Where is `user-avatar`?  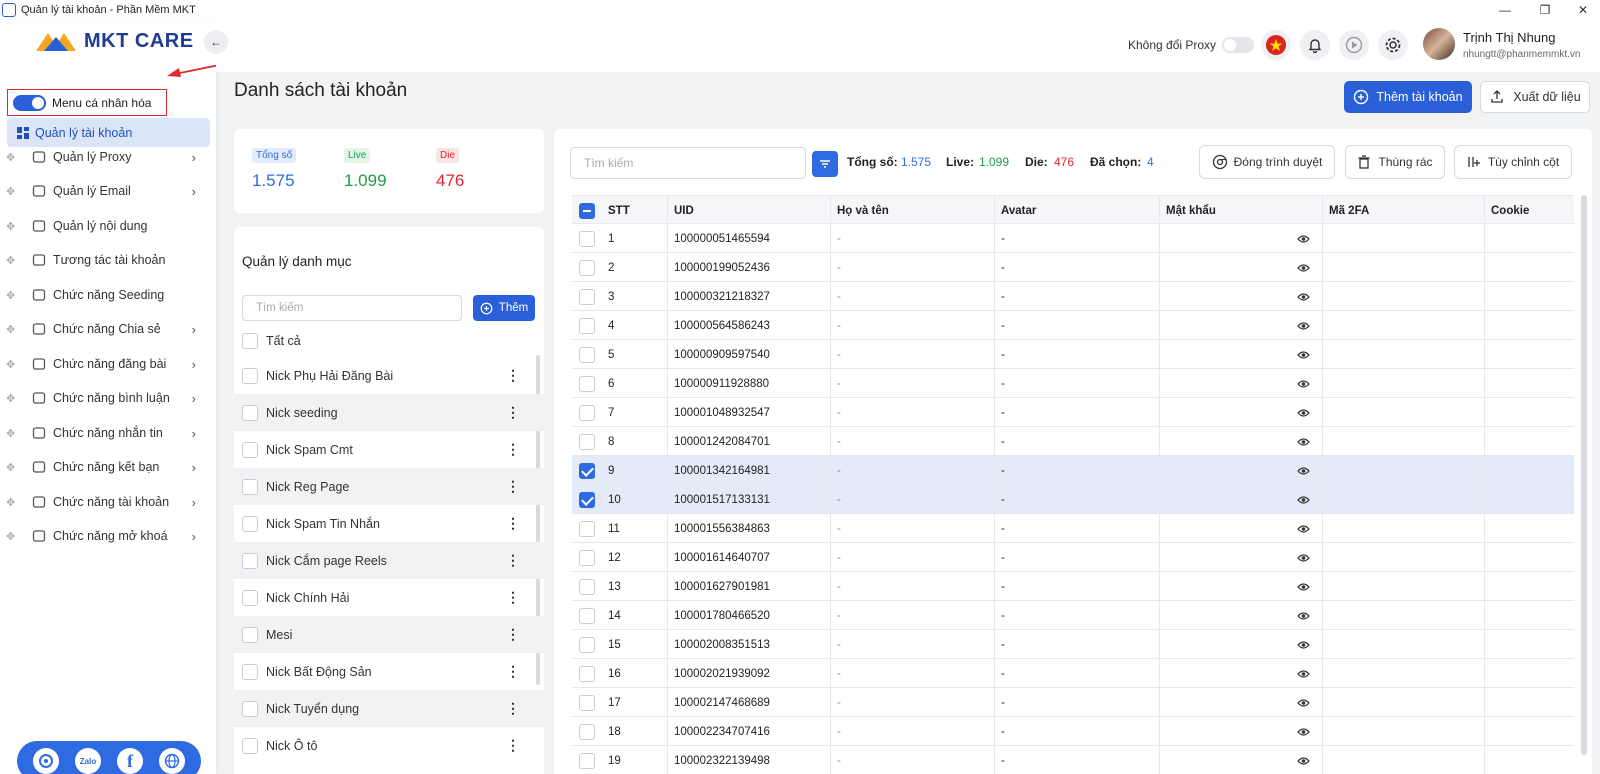 user-avatar is located at coordinates (1439, 44).